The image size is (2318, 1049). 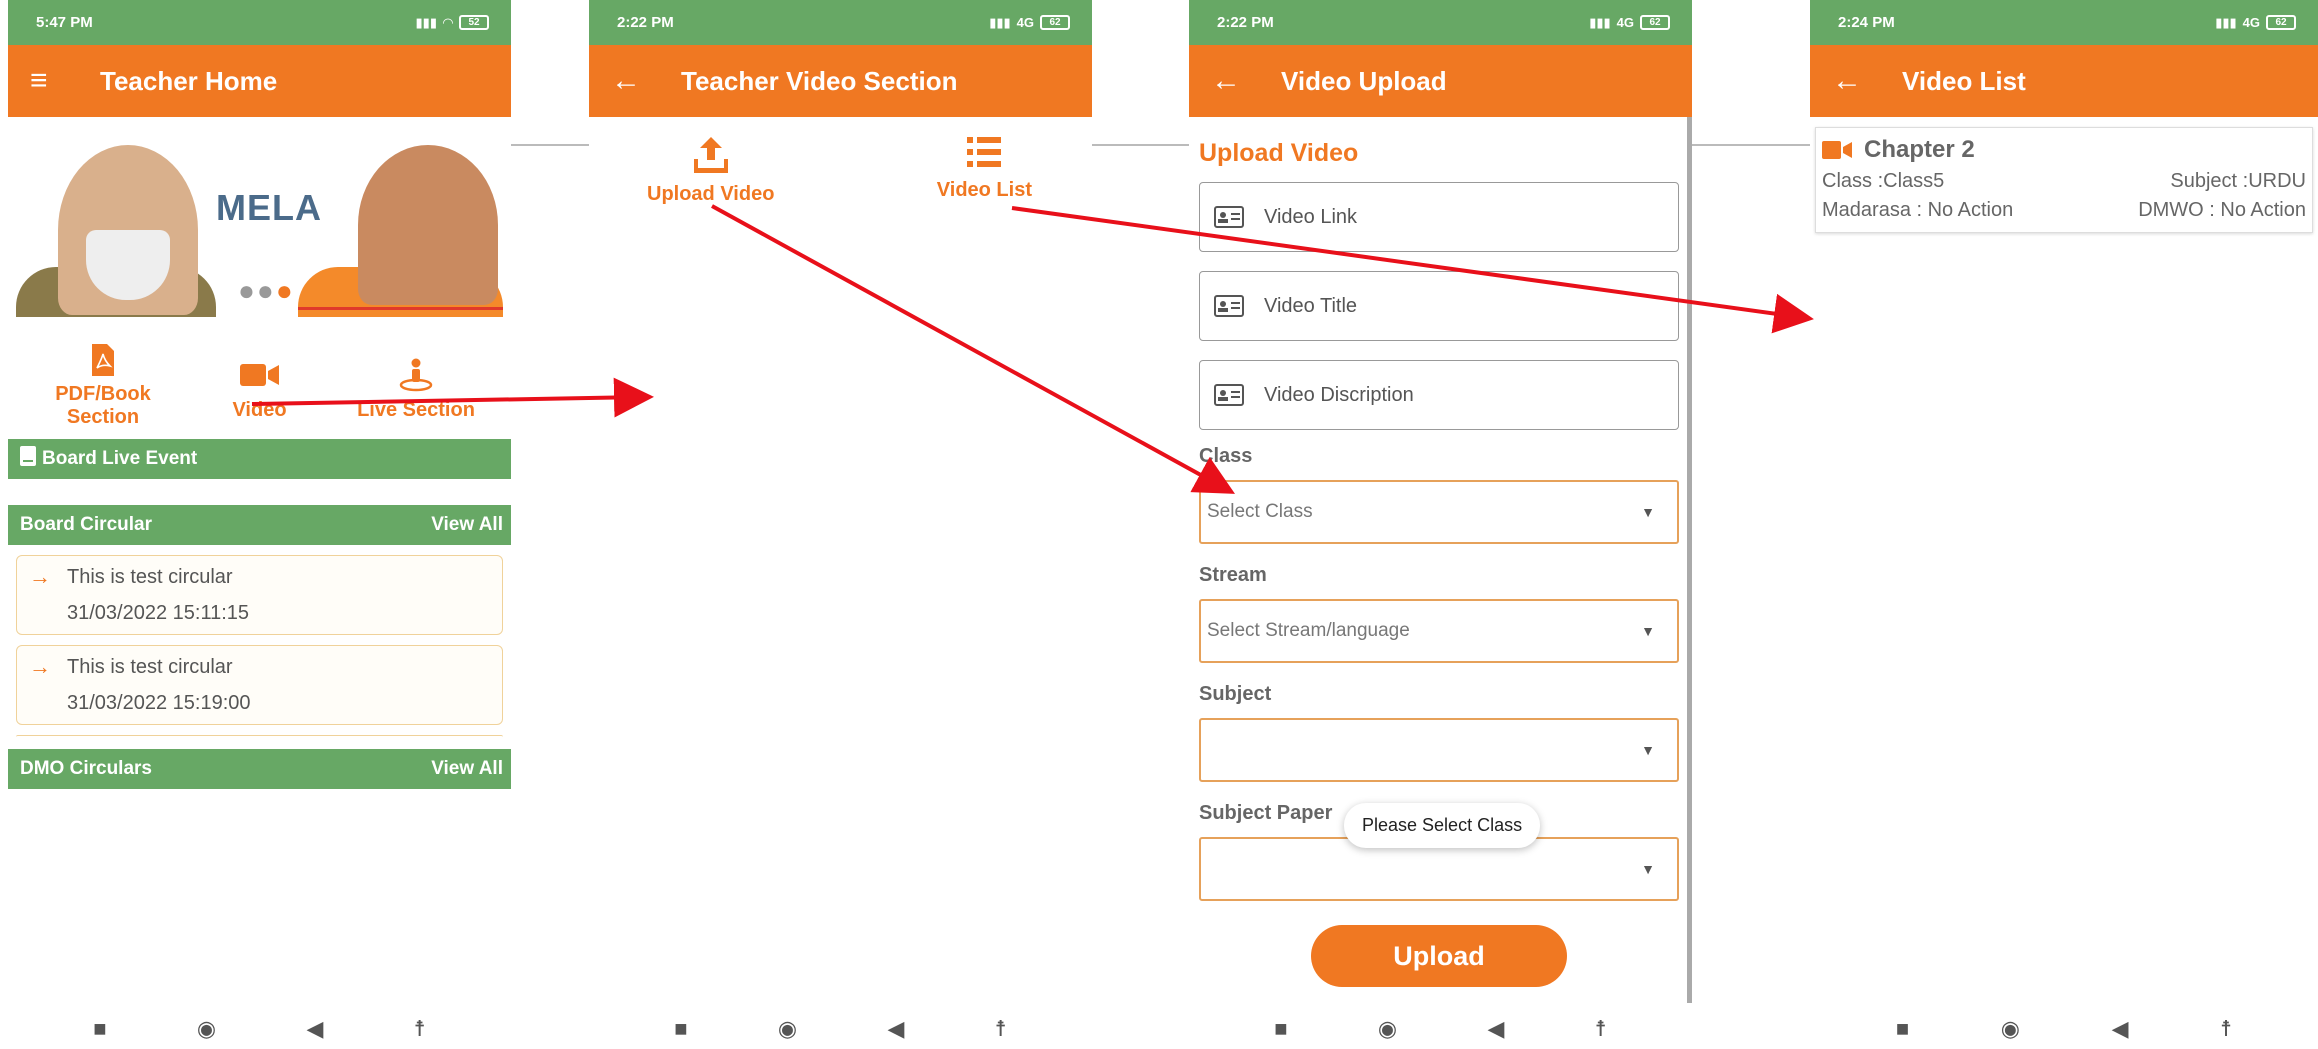 I want to click on video-camera-icon, so click(x=259, y=375).